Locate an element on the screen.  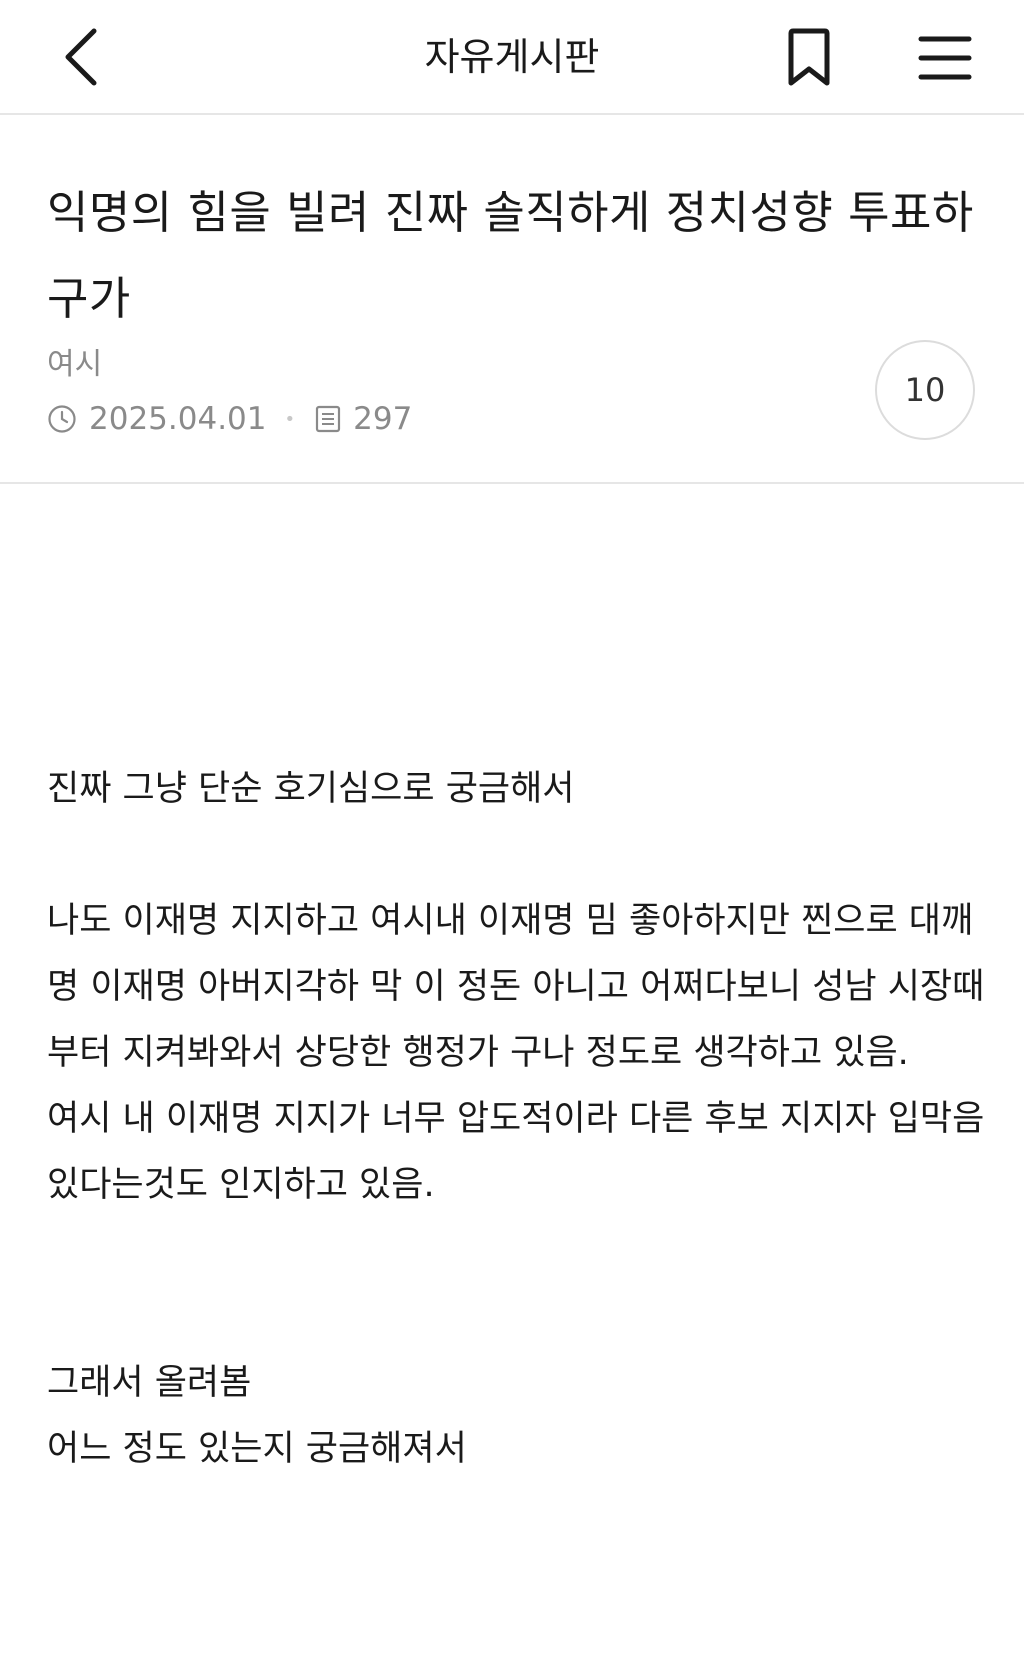
menu-button is located at coordinates (945, 58).